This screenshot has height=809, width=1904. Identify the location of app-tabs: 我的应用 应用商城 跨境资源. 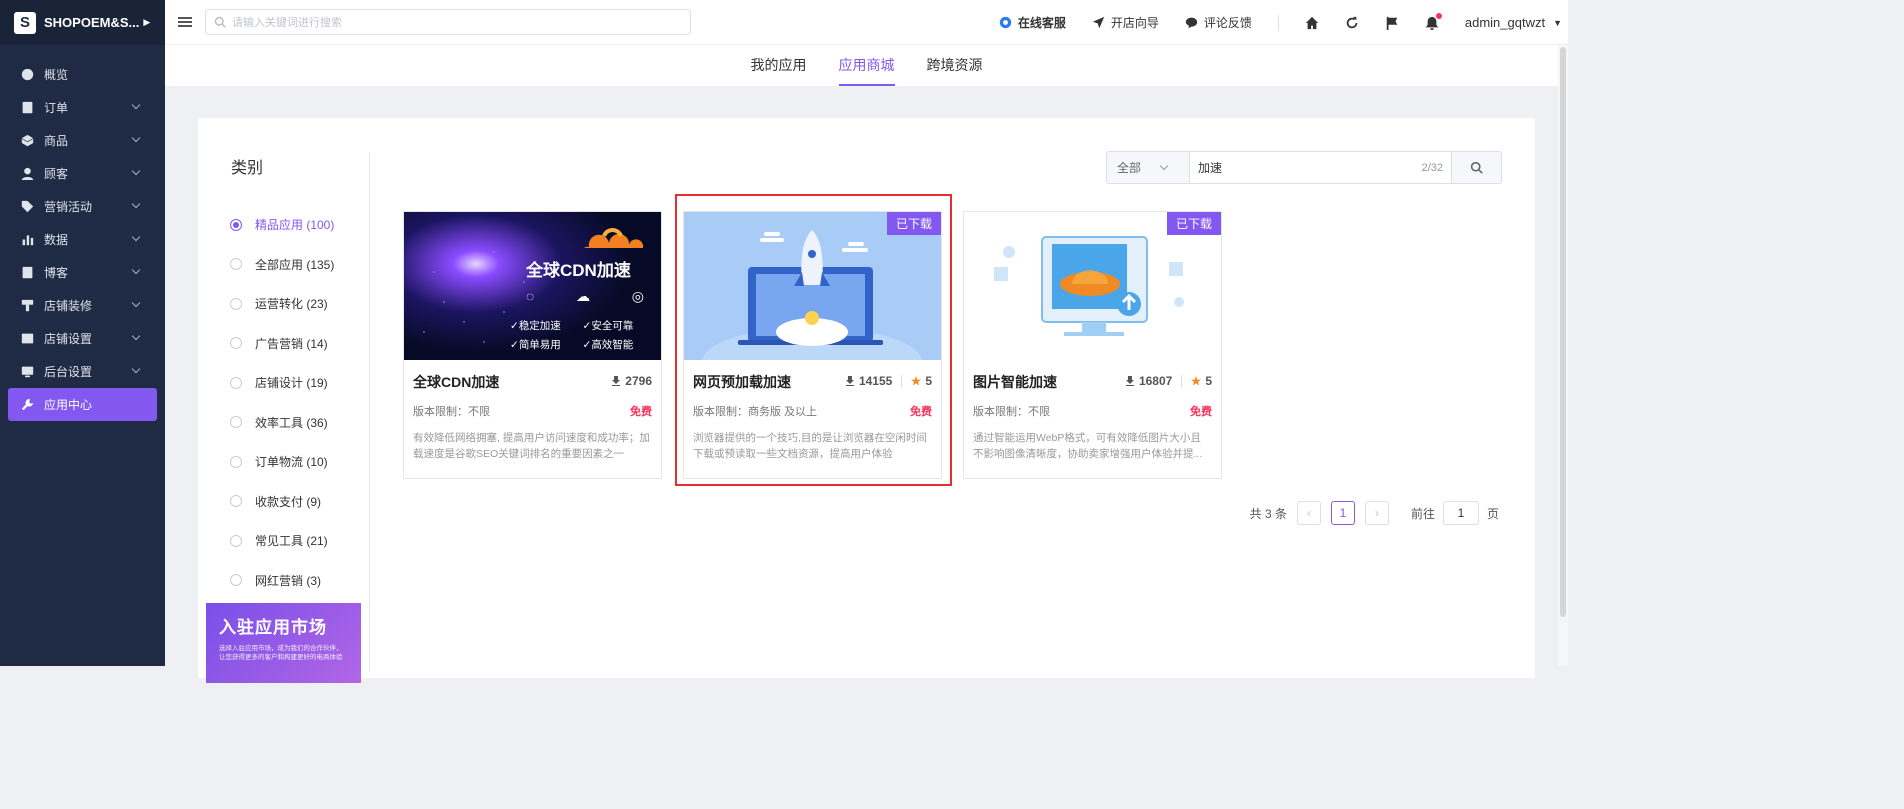
(866, 65).